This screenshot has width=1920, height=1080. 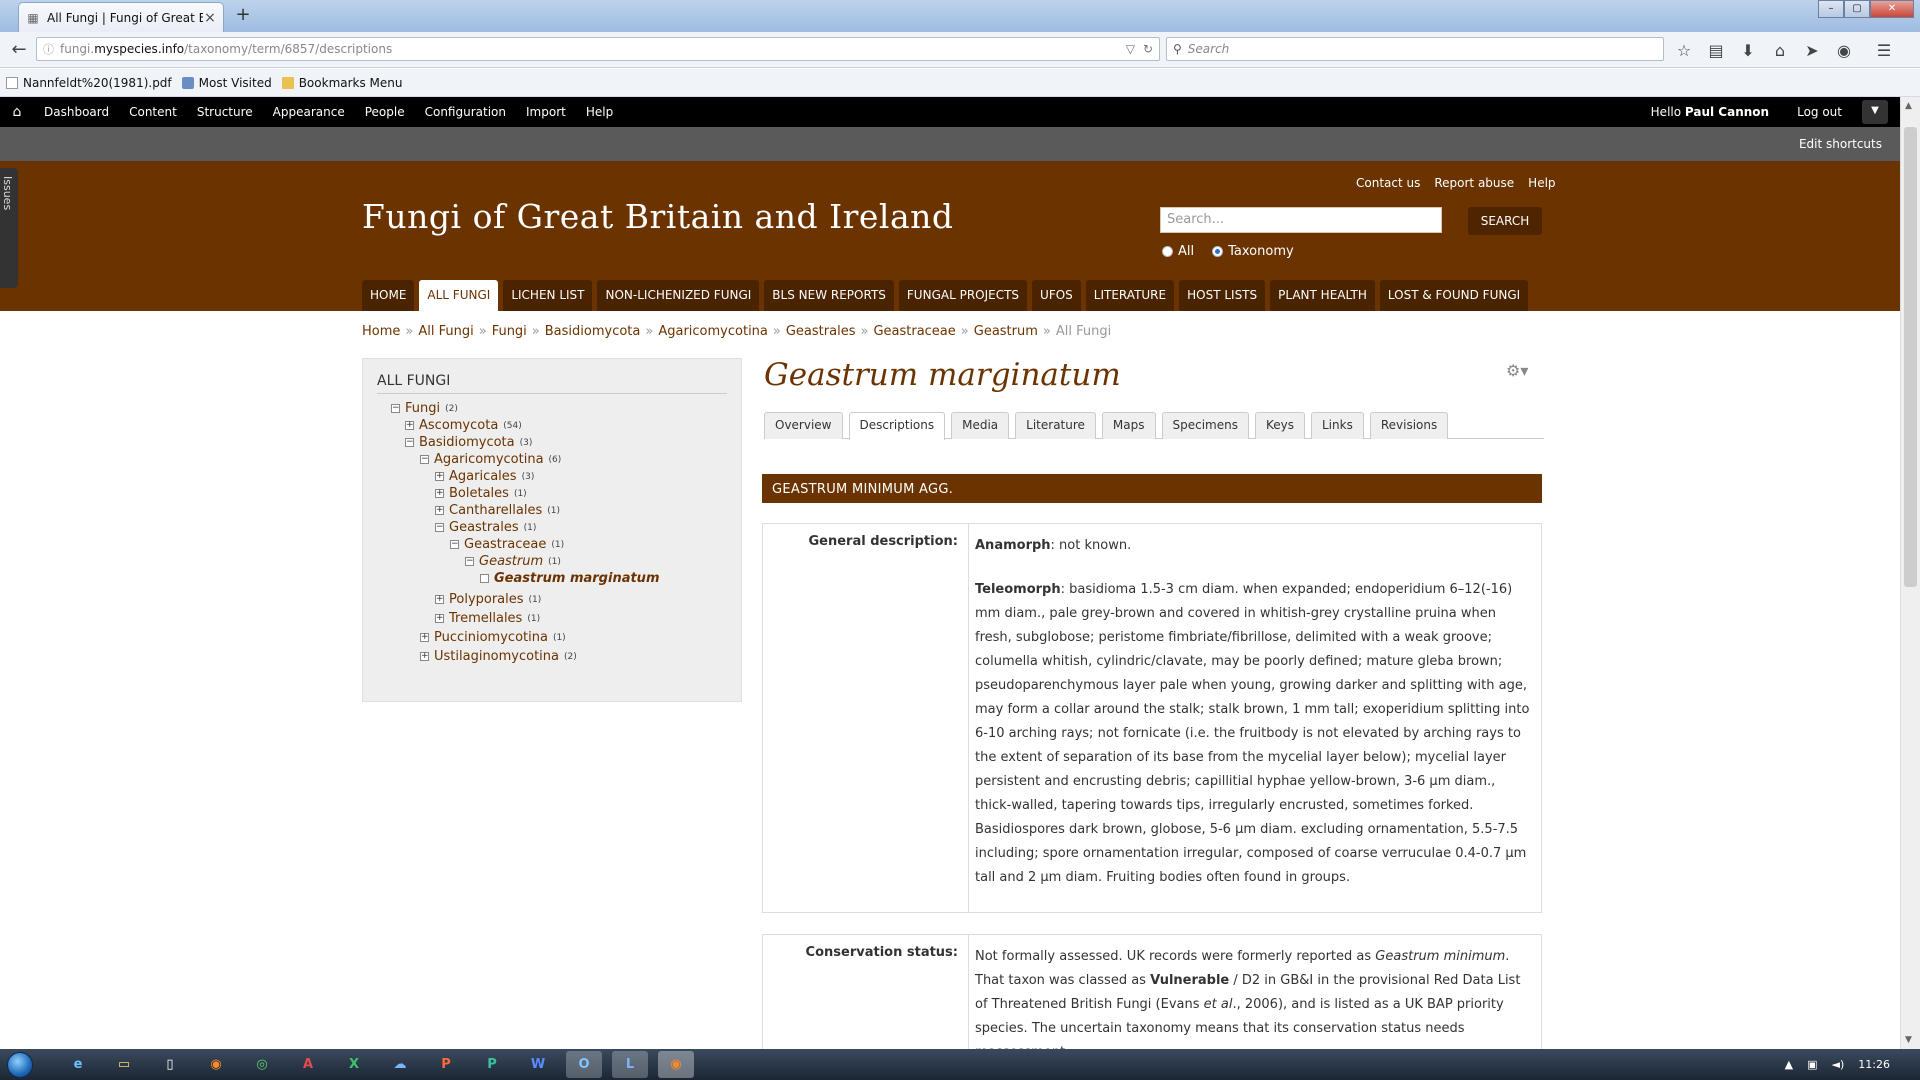 I want to click on breadcrumb-home: Home, so click(x=381, y=331).